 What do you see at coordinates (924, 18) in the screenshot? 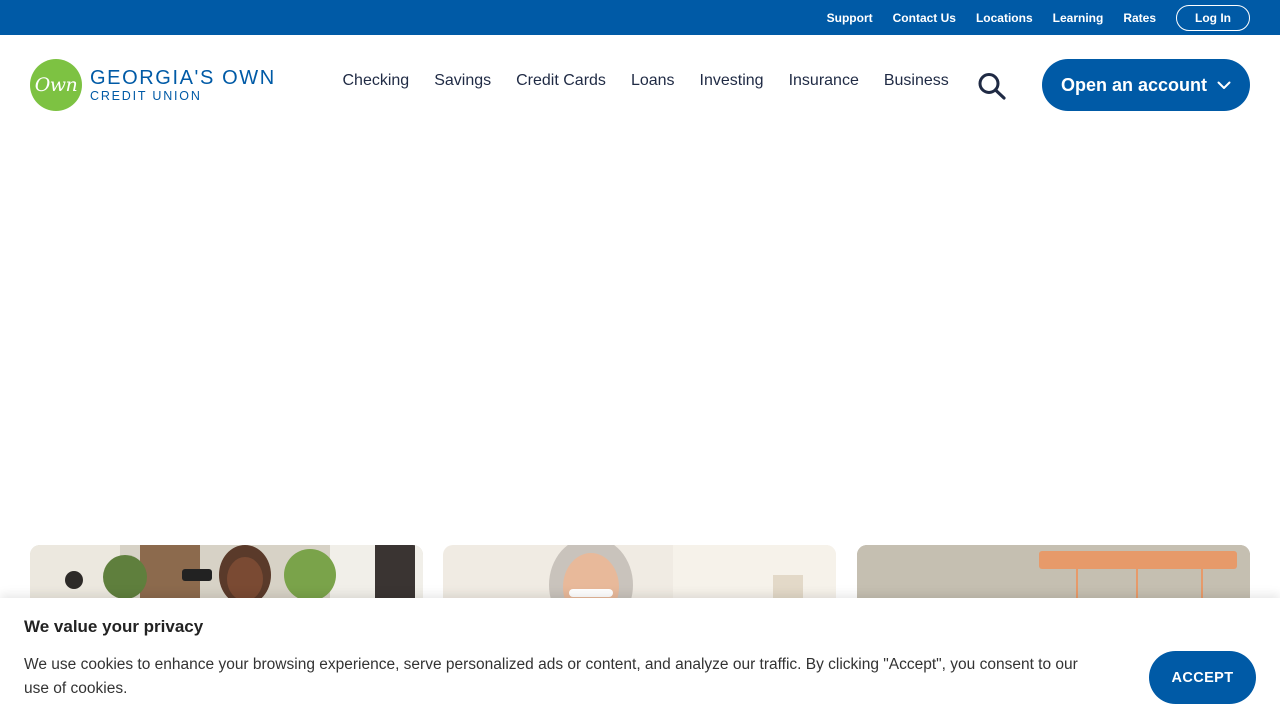
I see `utility-link-contact-us: Contact Us` at bounding box center [924, 18].